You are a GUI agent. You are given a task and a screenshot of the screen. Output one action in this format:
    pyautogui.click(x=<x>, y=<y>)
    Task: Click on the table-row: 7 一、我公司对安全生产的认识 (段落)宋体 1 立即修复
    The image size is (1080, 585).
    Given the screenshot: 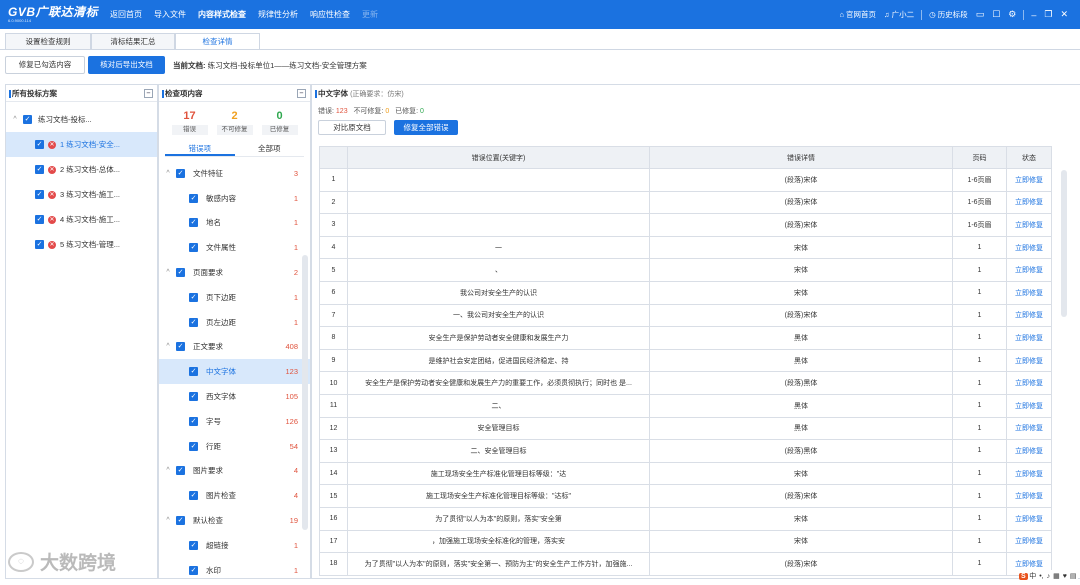 What is the action you would take?
    pyautogui.click(x=685, y=315)
    